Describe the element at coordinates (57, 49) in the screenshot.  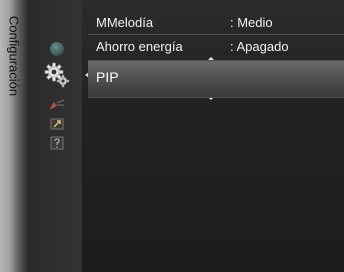
I see `disc-icon` at that location.